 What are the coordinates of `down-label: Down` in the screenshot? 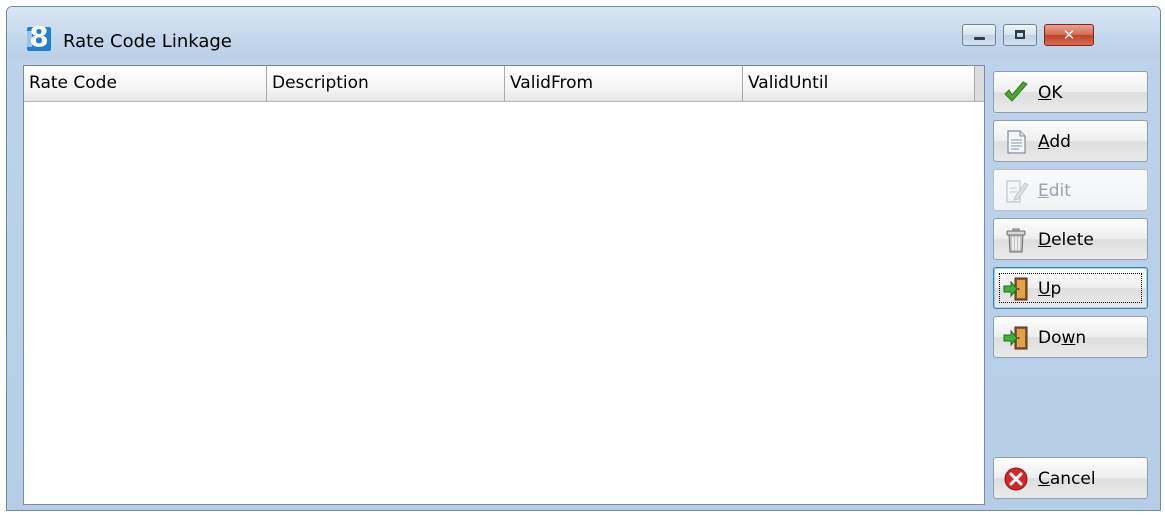 It's located at (1062, 338).